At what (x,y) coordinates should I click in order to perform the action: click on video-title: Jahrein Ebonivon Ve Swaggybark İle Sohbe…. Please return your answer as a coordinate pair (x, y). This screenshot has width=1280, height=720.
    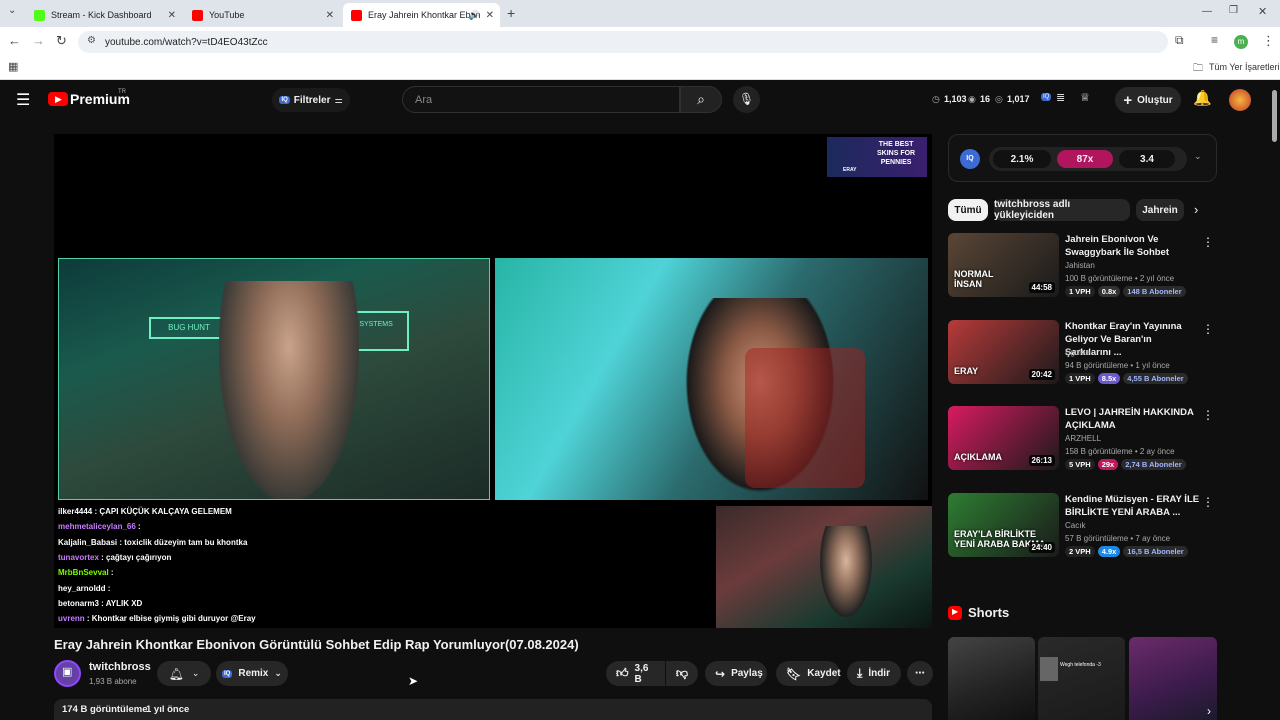
    Looking at the image, I should click on (1132, 246).